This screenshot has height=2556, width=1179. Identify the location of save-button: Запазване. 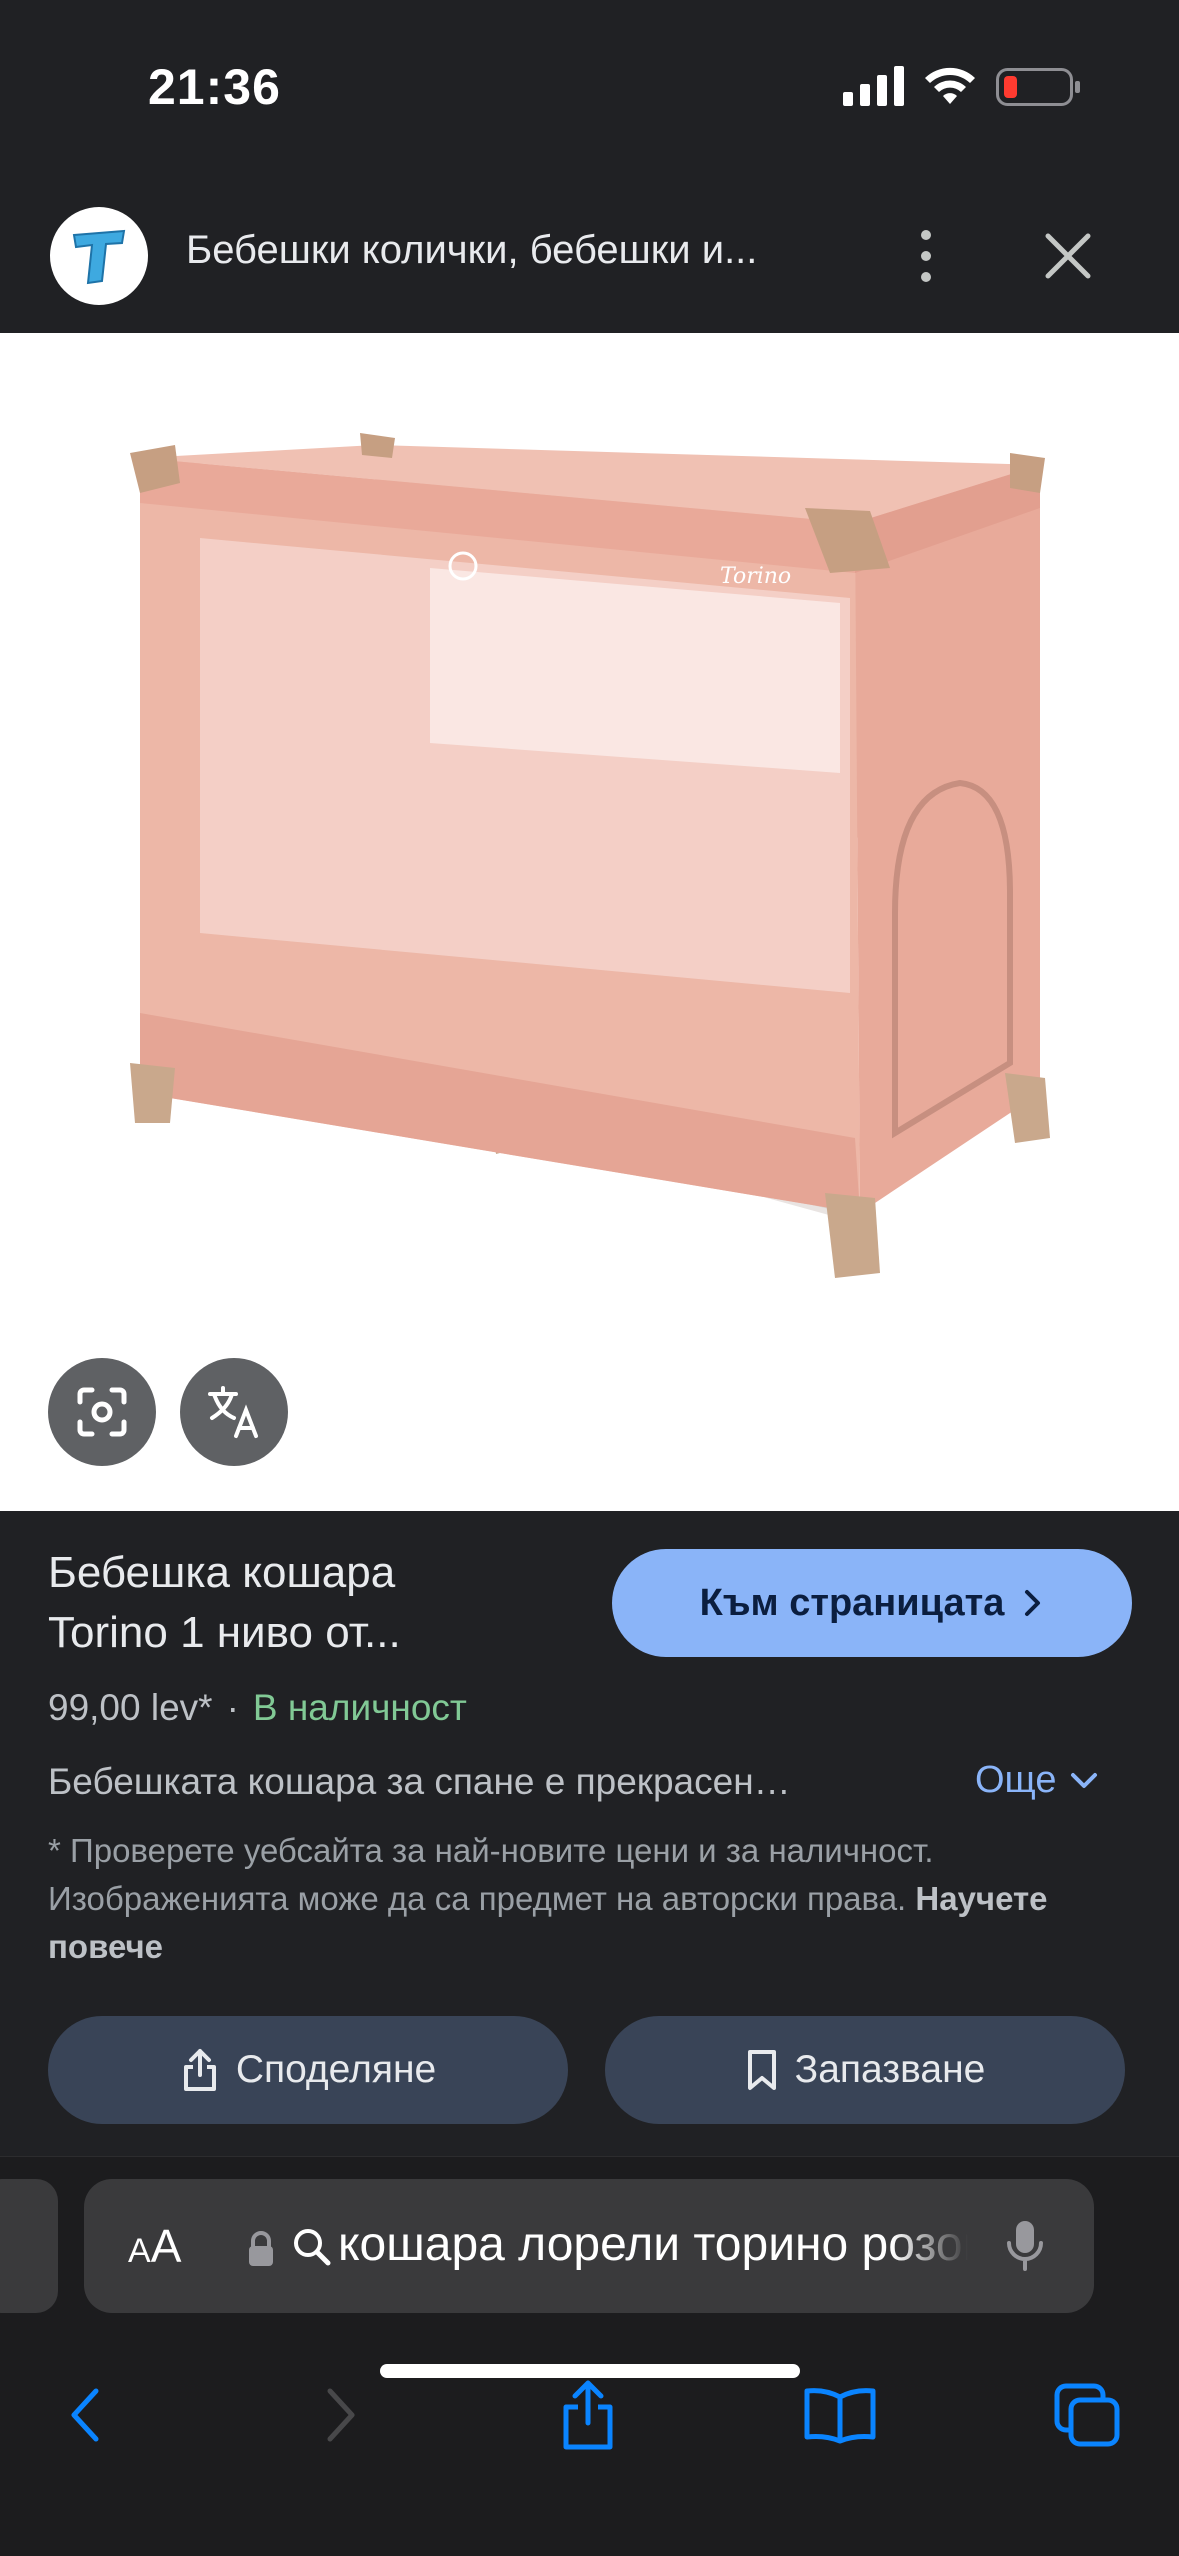
(865, 2070).